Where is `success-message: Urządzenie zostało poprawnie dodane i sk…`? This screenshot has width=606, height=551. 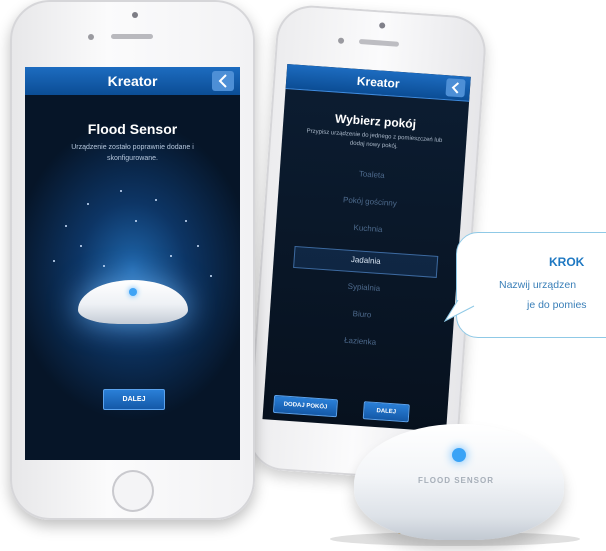
success-message: Urządzenie zostało poprawnie dodane i sk… is located at coordinates (132, 153).